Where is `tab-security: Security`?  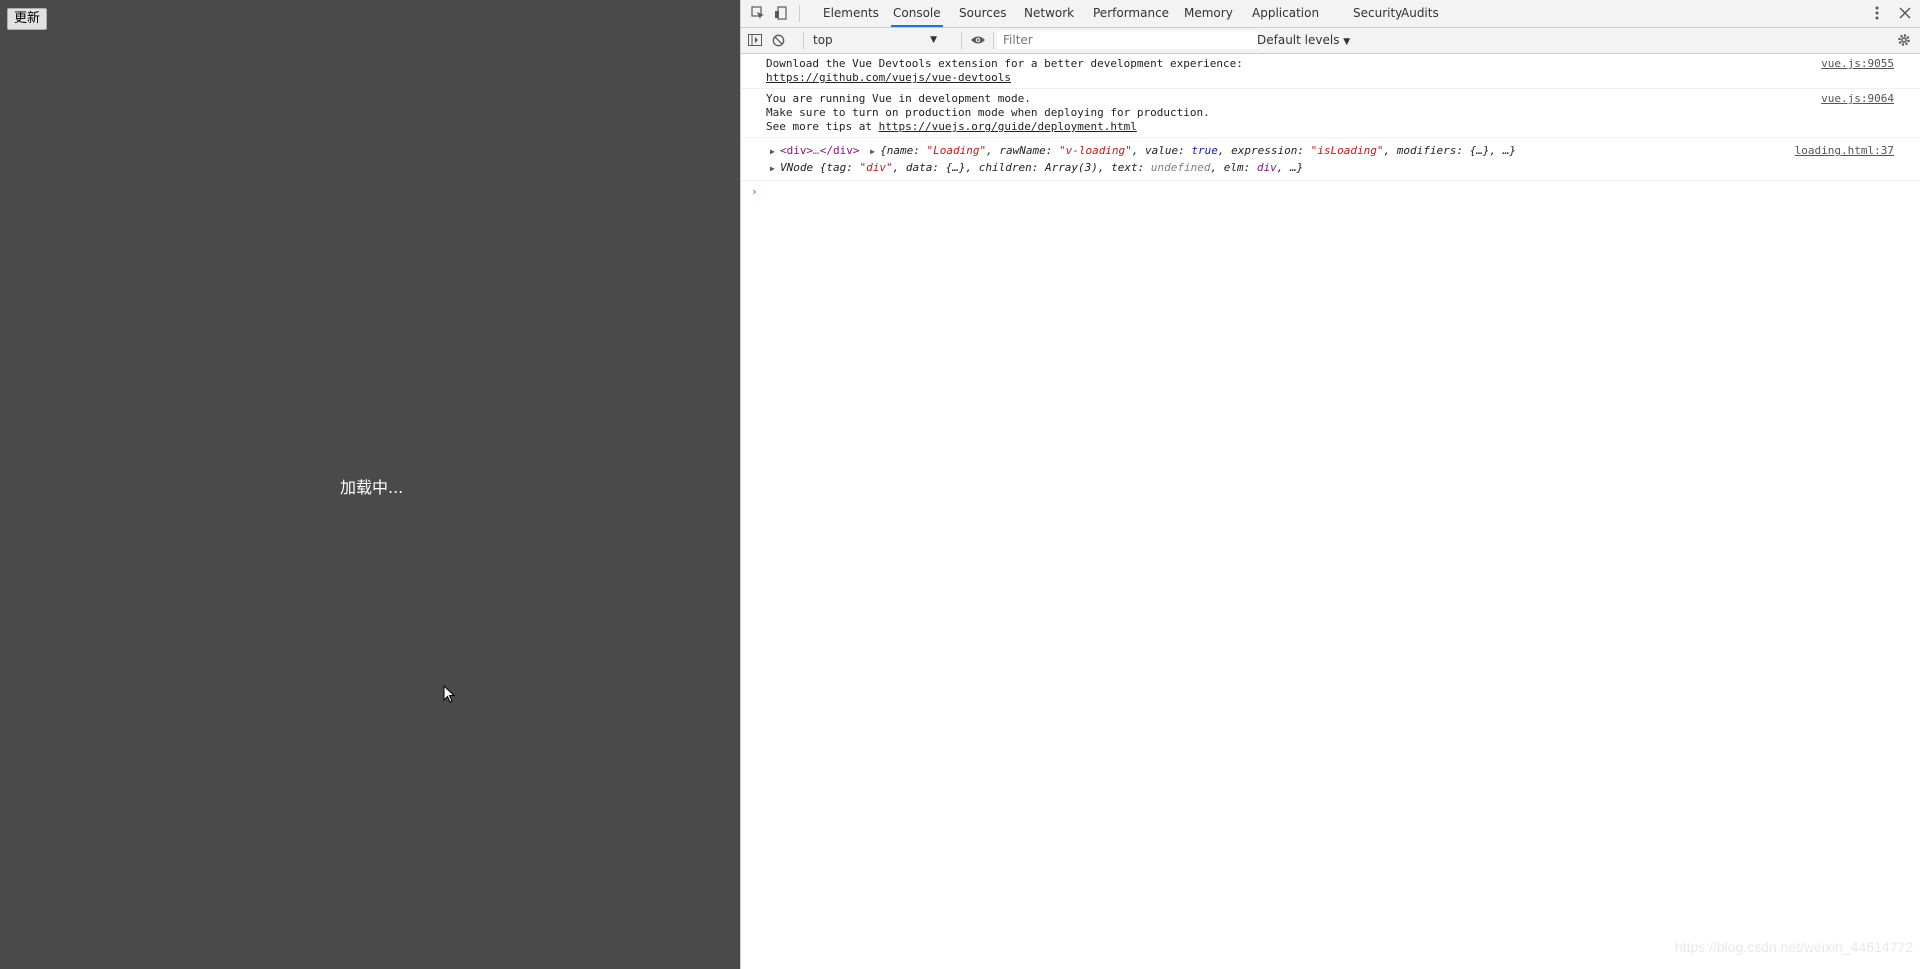 tab-security: Security is located at coordinates (1377, 13).